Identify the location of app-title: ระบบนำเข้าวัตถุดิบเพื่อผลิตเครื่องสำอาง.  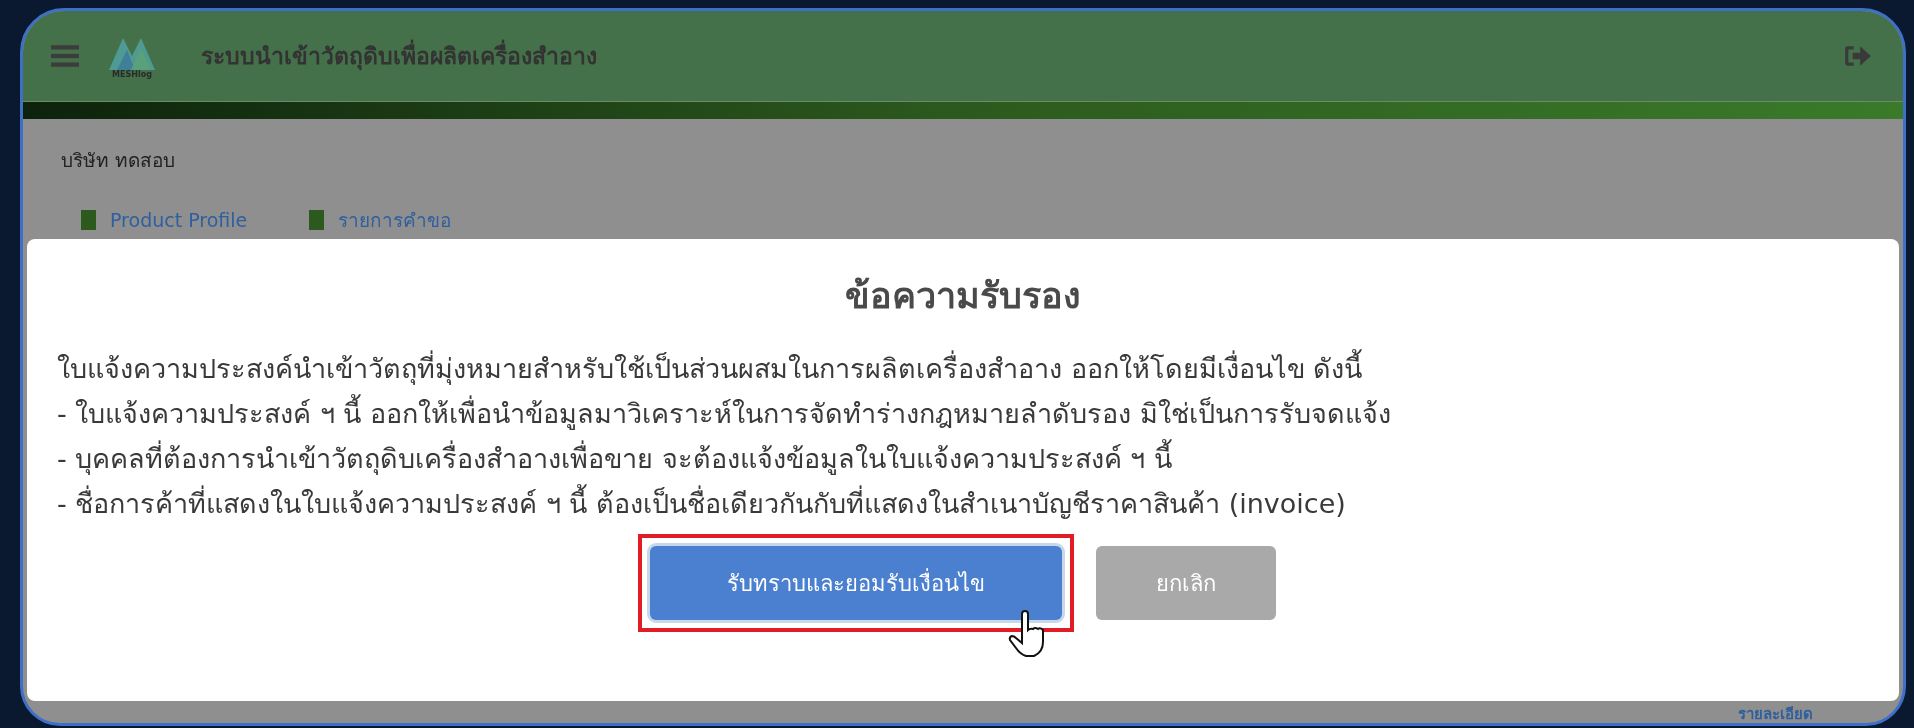
(399, 56).